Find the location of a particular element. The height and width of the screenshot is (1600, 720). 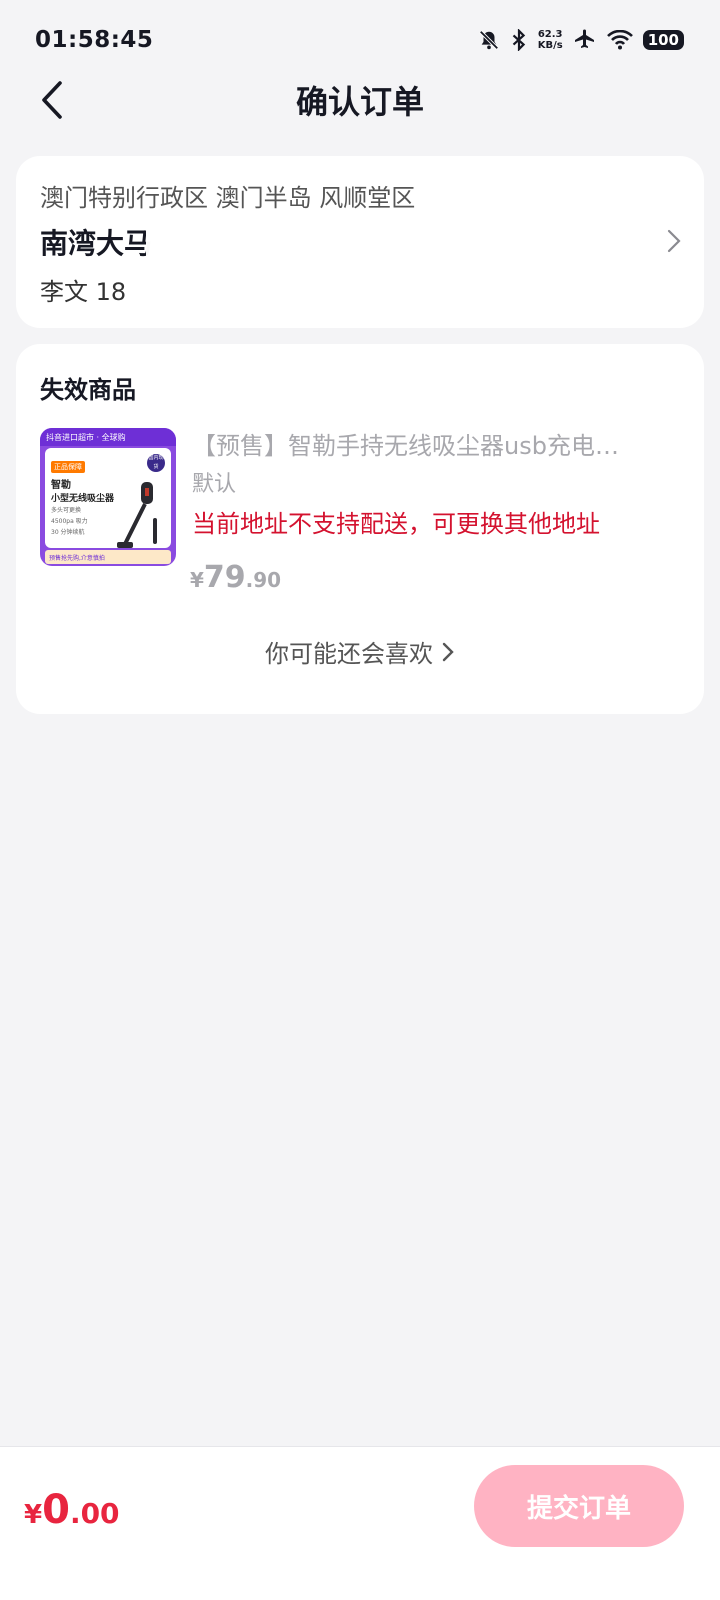

product-spec: 默认 is located at coordinates (214, 484).